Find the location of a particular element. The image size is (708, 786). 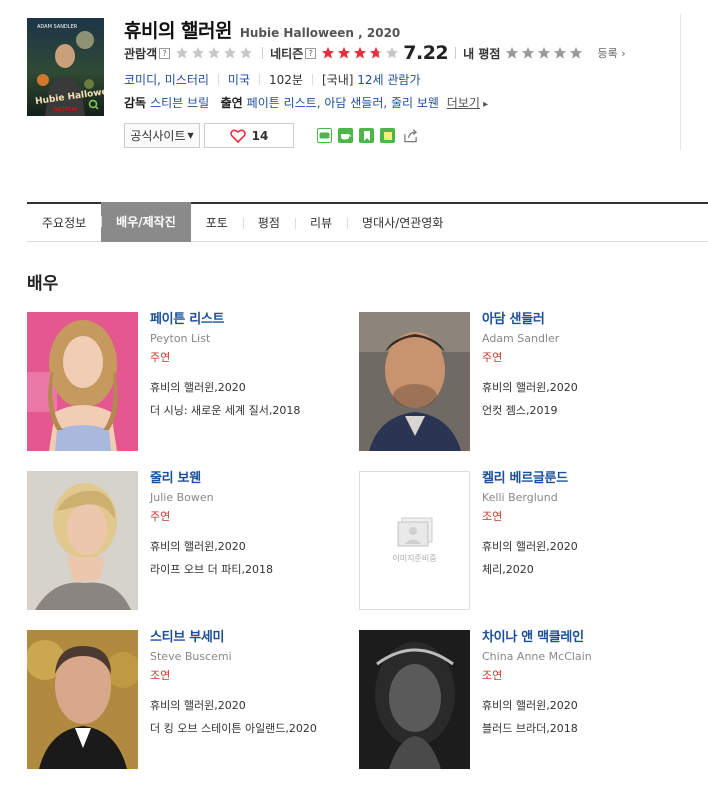

actor-name-link: 차이나 앤 맥클레인 is located at coordinates (592, 638).